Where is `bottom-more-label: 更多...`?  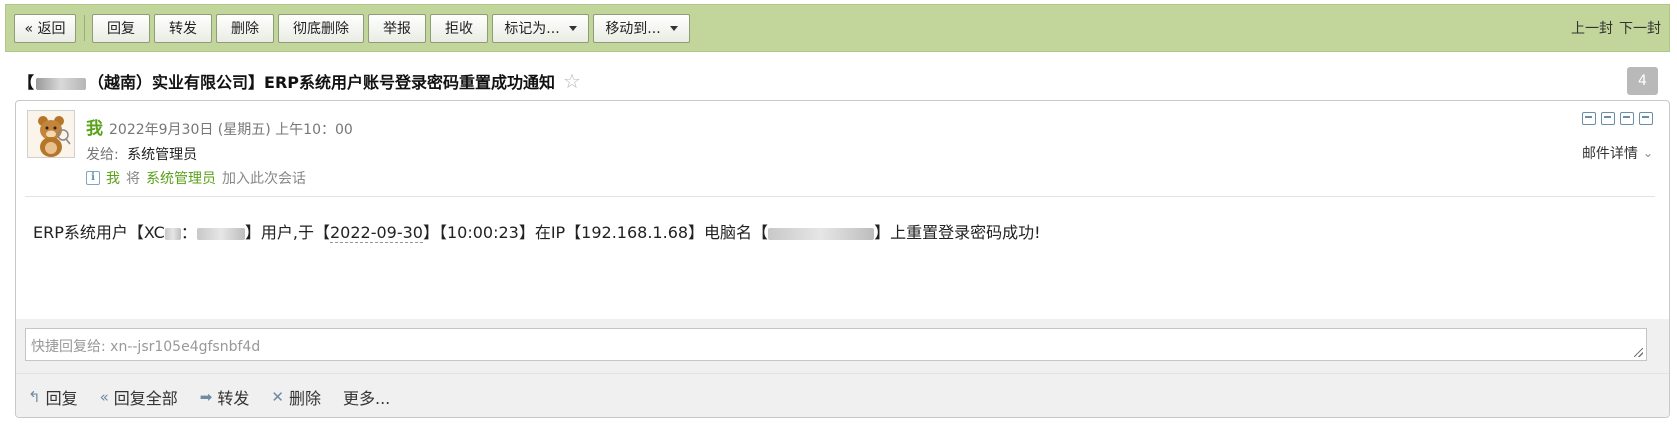 bottom-more-label: 更多... is located at coordinates (366, 398).